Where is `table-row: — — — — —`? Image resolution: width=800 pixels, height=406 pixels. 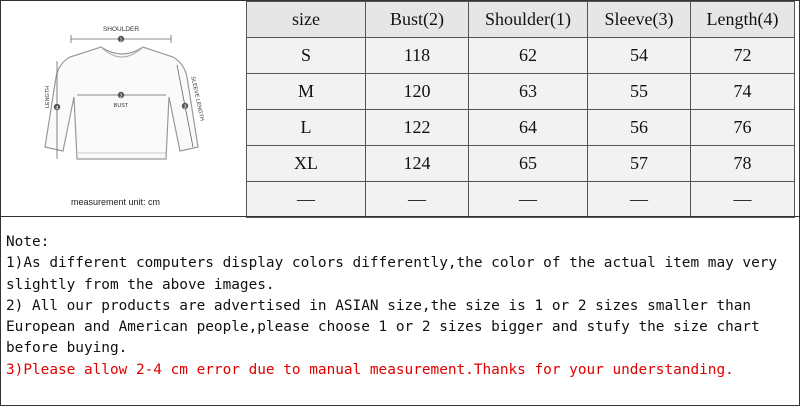
table-row: — — — — — is located at coordinates (520, 199).